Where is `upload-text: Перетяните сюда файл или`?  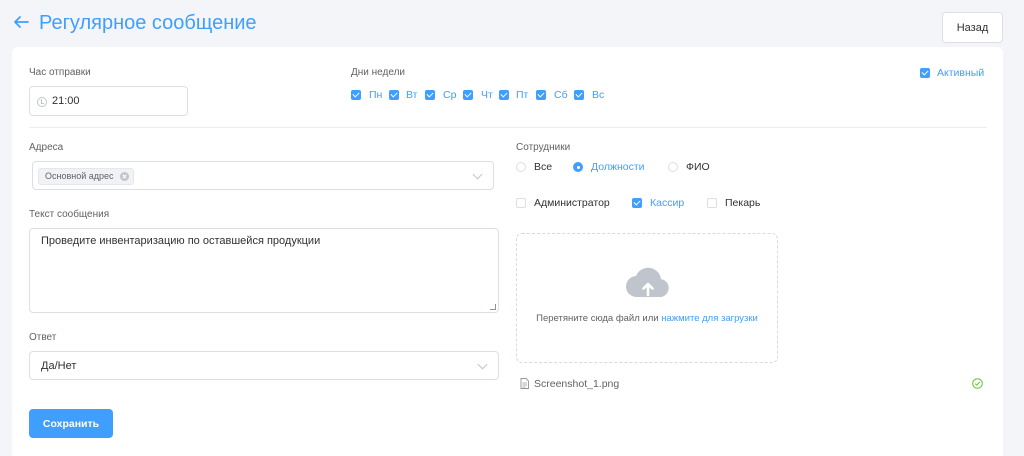
upload-text: Перетяните сюда файл или is located at coordinates (597, 318).